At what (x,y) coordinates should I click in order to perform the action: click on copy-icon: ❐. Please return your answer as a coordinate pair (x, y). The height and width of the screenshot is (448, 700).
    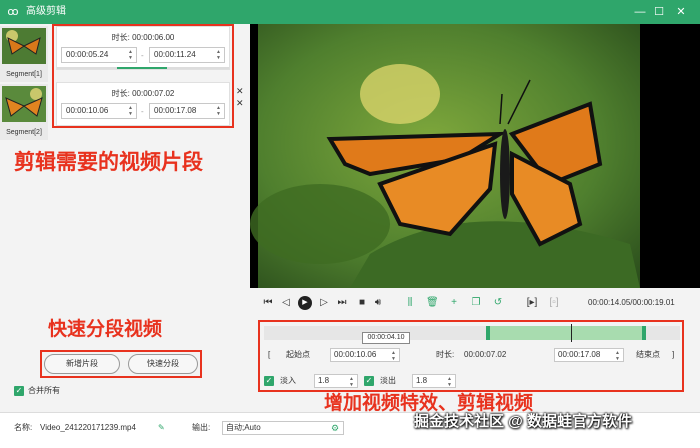
    Looking at the image, I should click on (476, 303).